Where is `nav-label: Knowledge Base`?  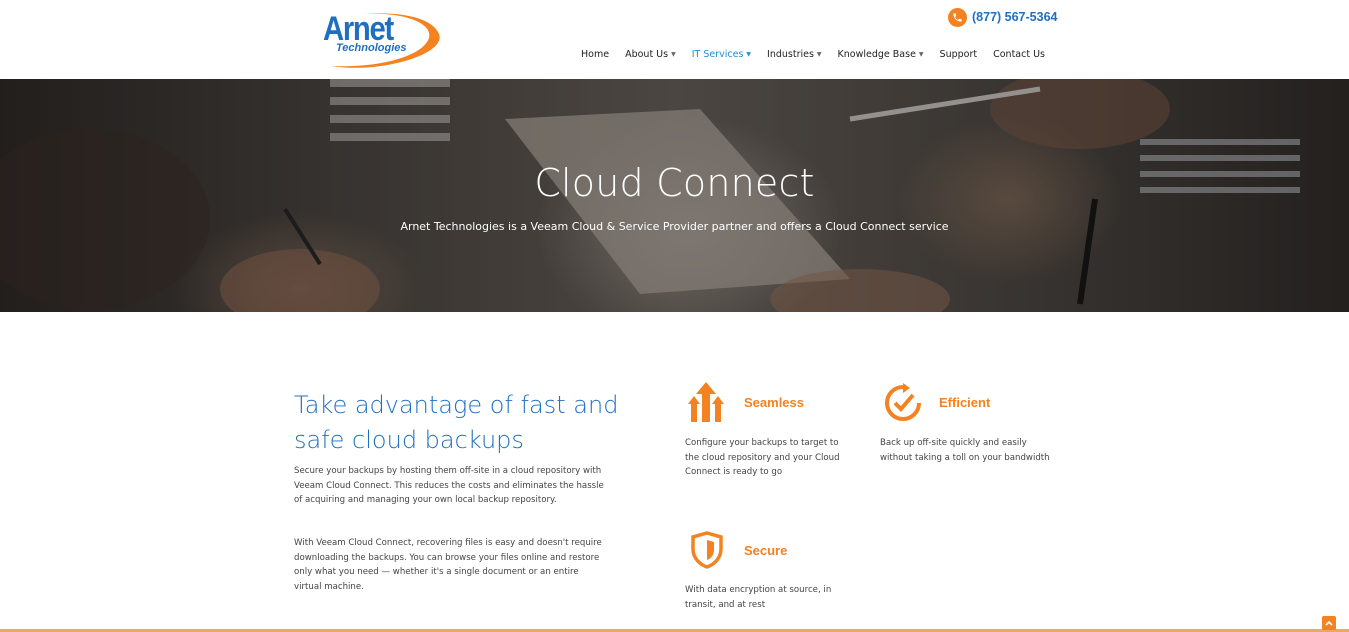
nav-label: Knowledge Base is located at coordinates (876, 54).